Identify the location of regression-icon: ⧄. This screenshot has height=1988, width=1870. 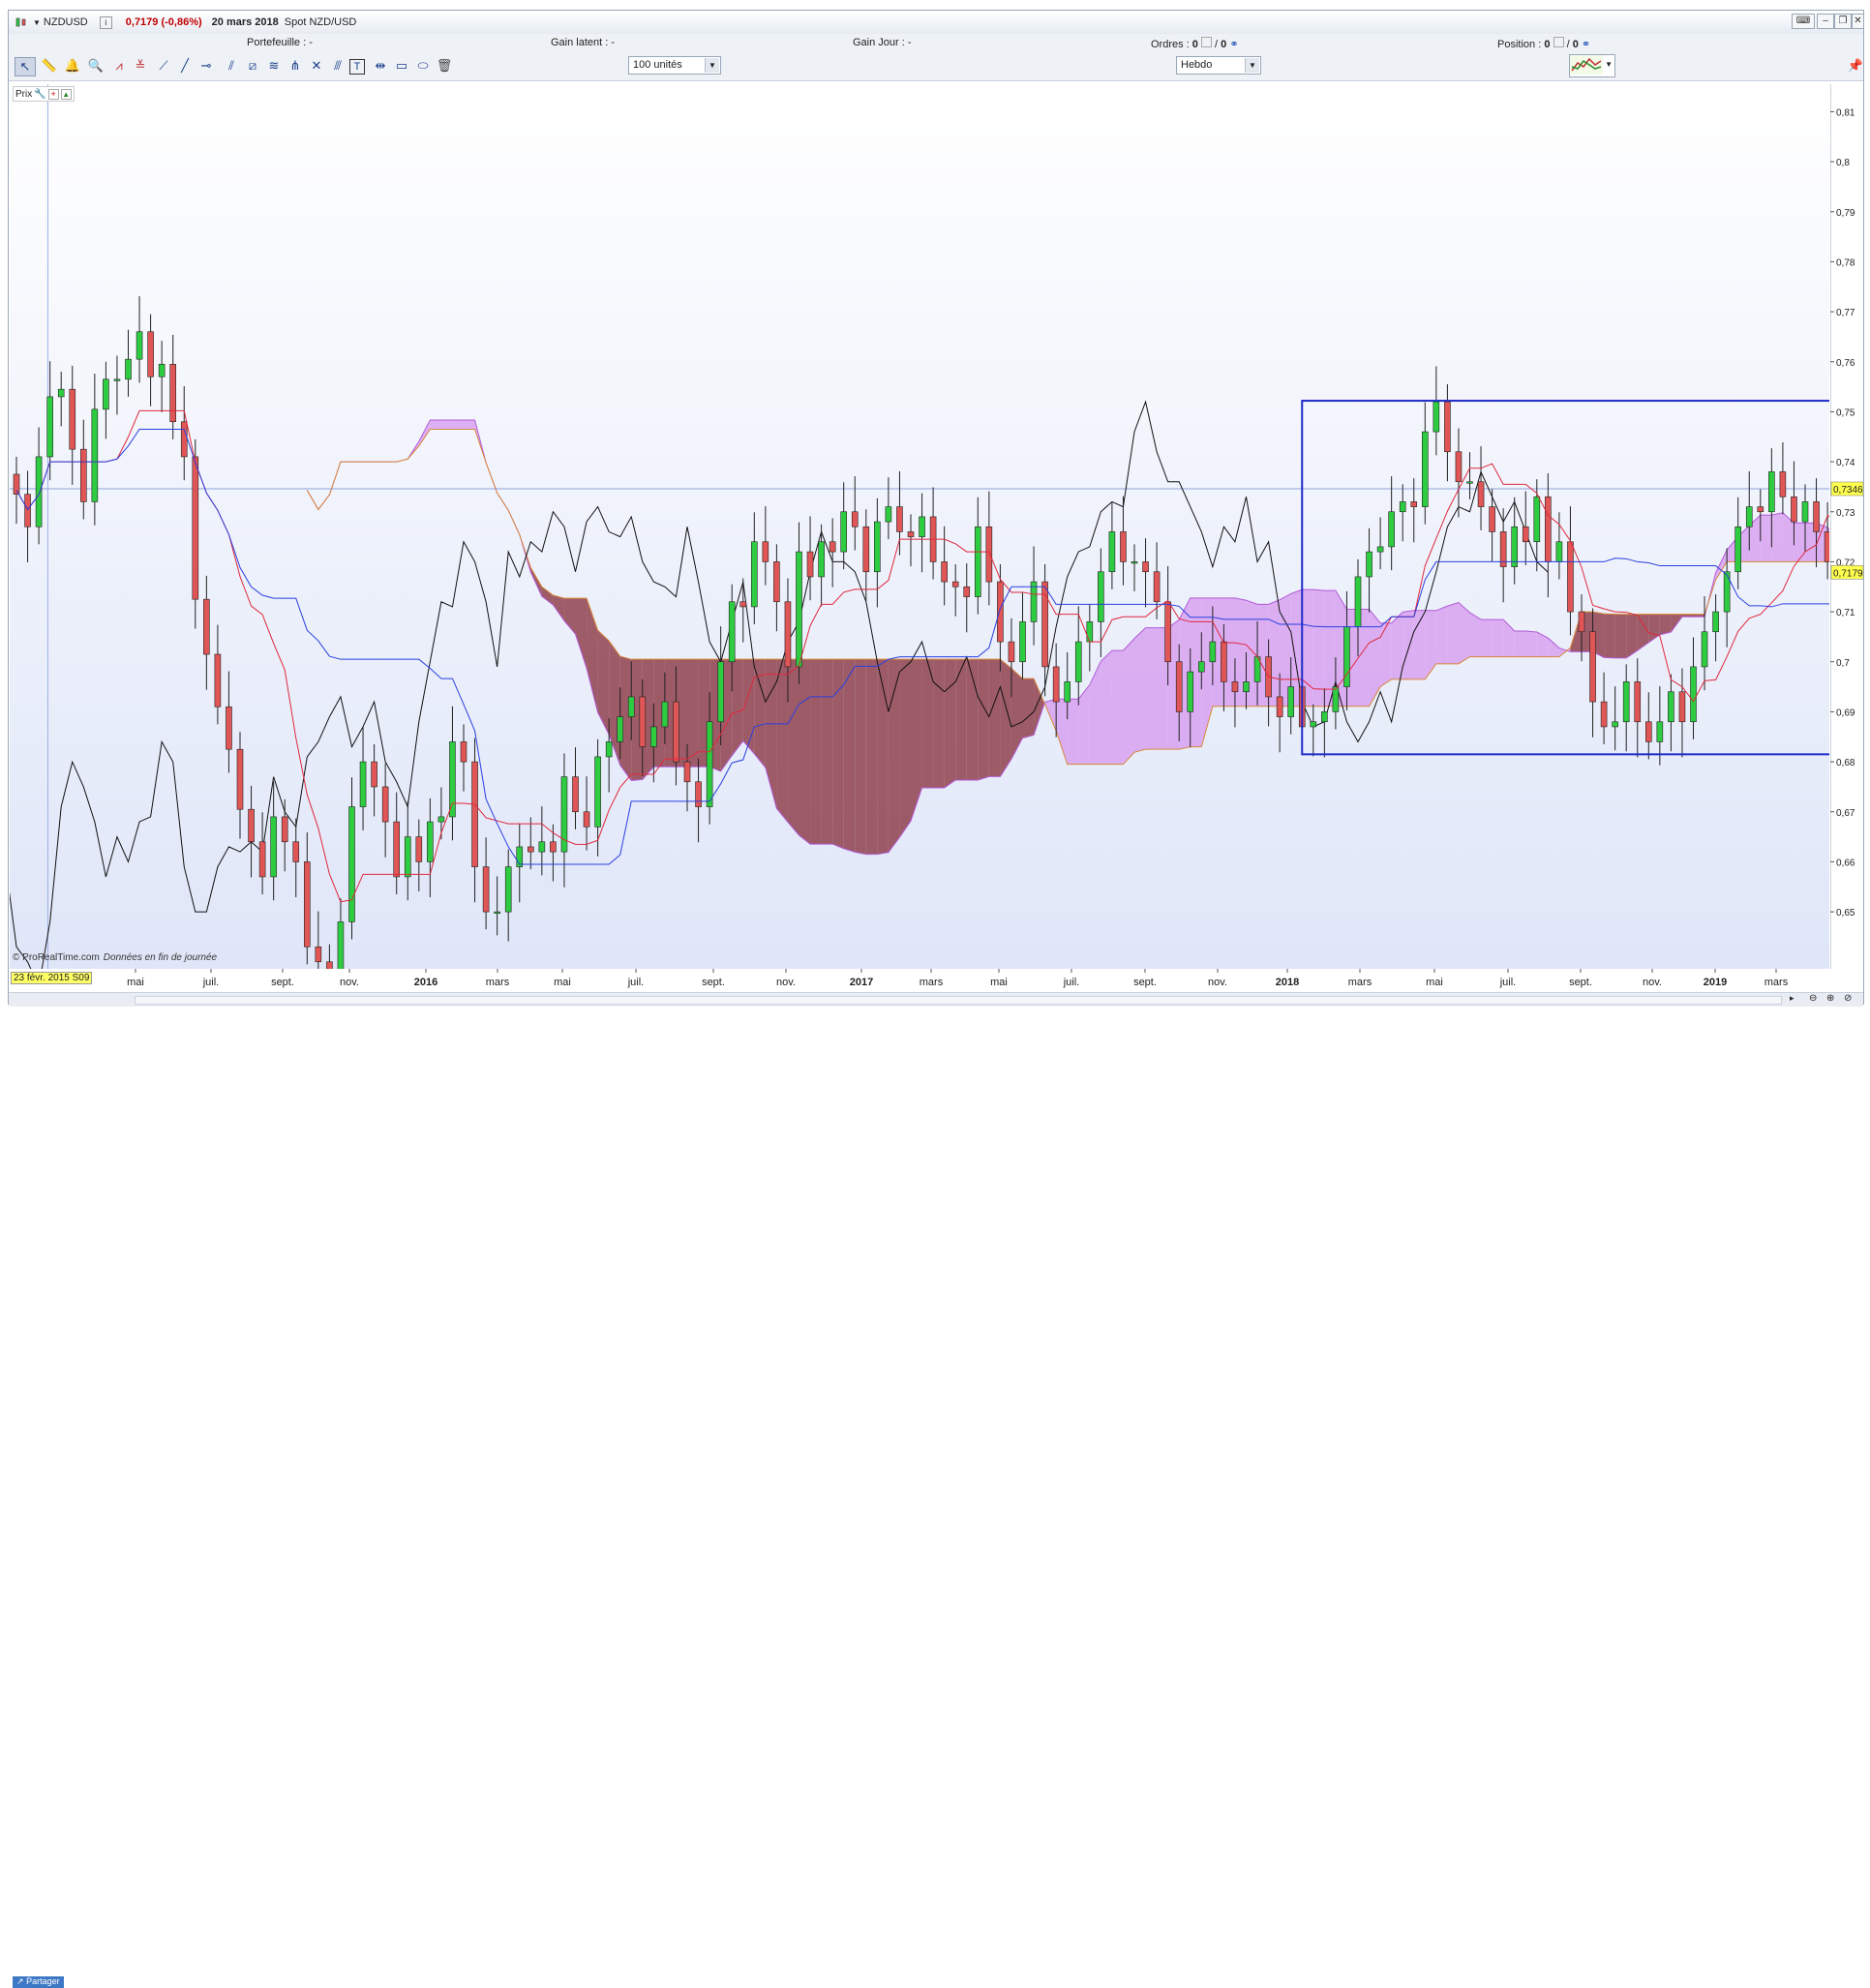
(252, 66).